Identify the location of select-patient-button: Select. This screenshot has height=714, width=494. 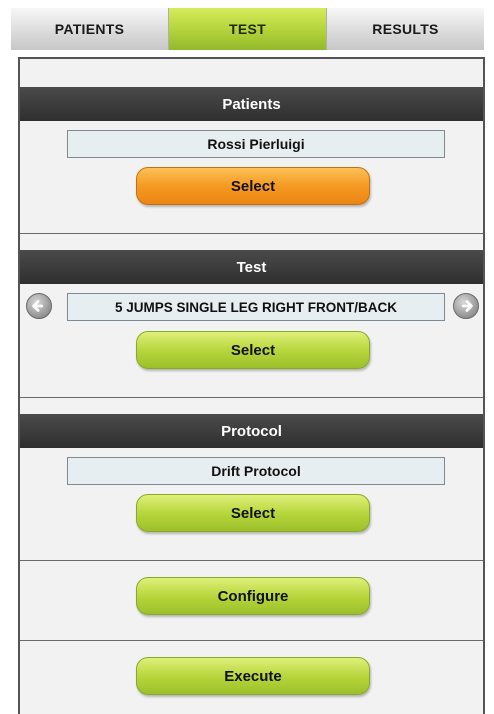
(253, 186).